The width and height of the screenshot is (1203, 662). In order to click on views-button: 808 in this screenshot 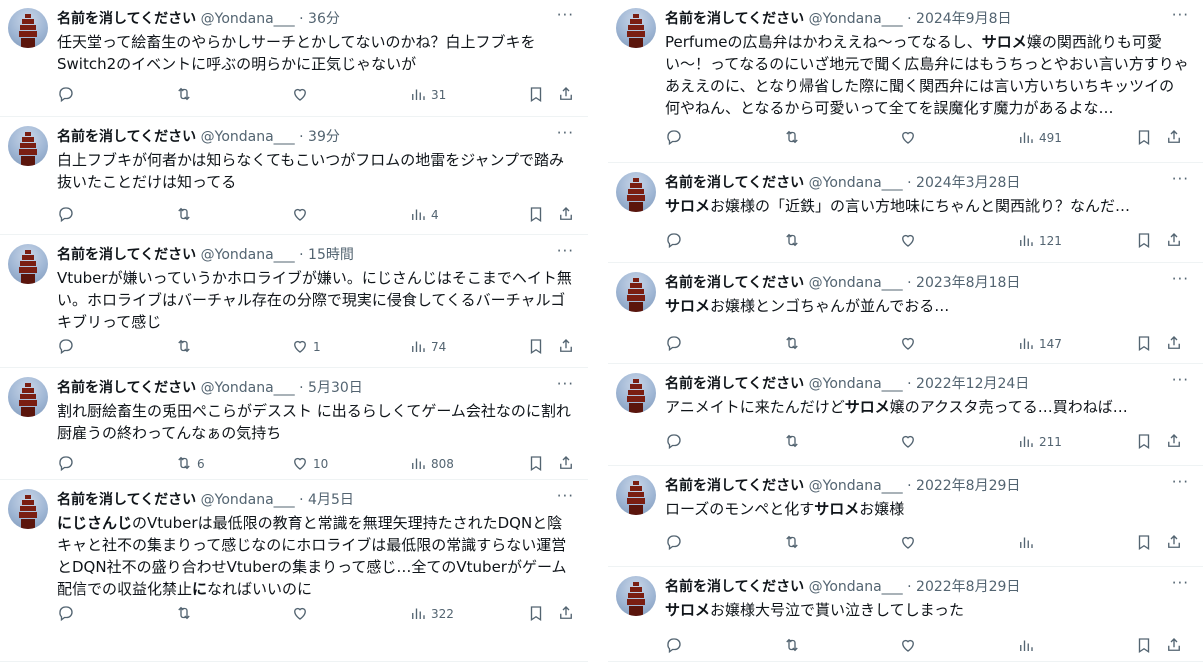, I will do `click(431, 464)`.